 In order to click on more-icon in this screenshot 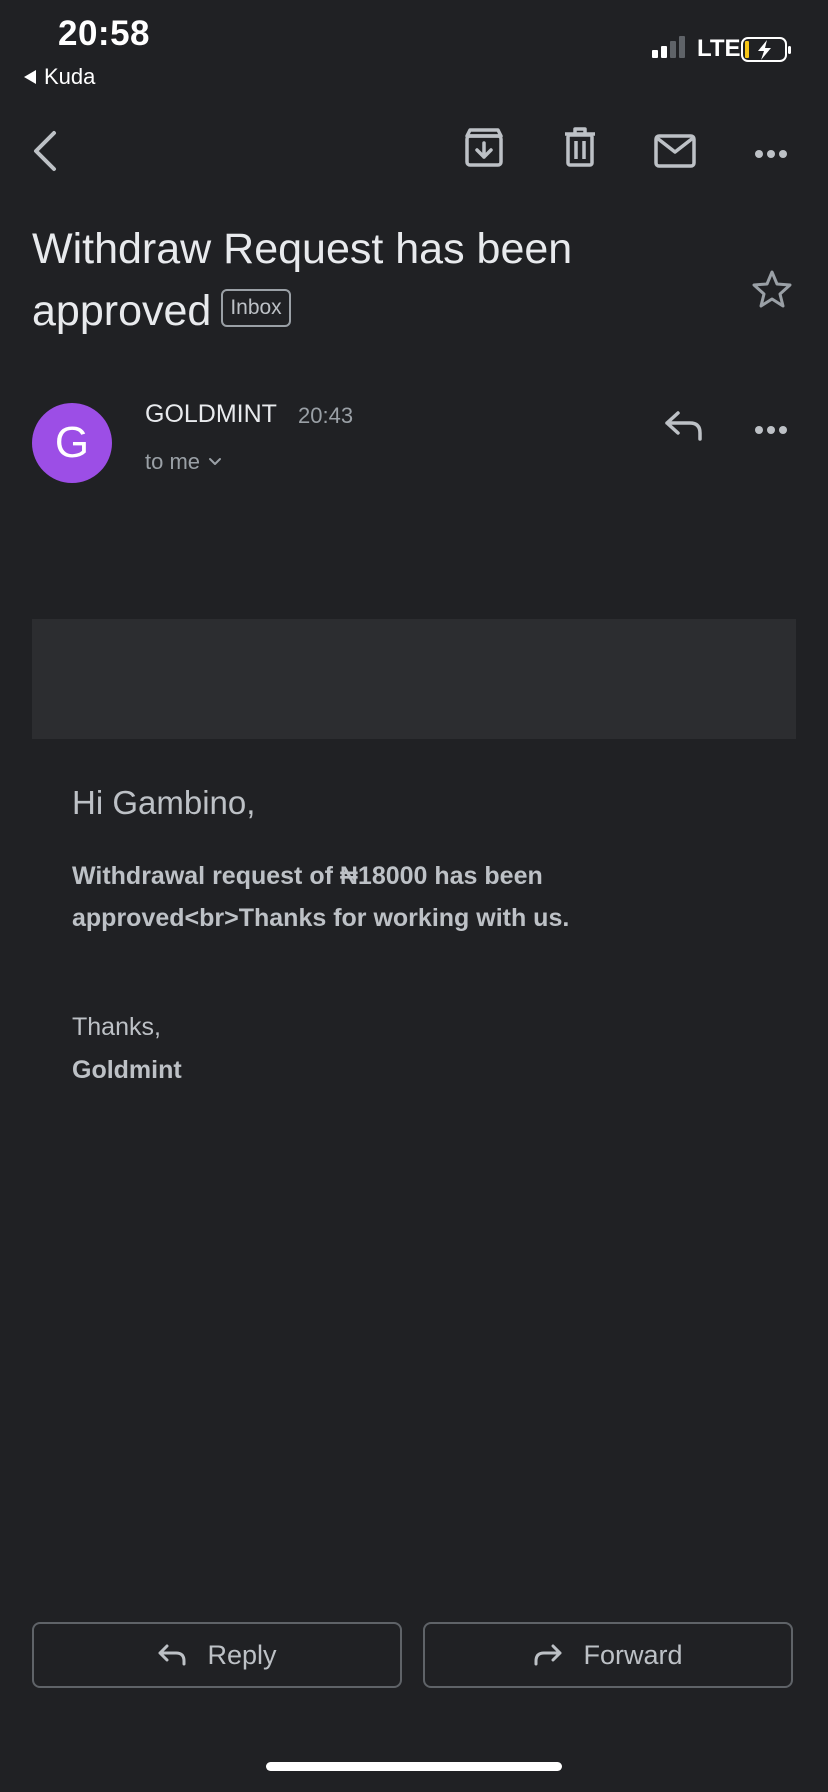, I will do `click(771, 155)`.